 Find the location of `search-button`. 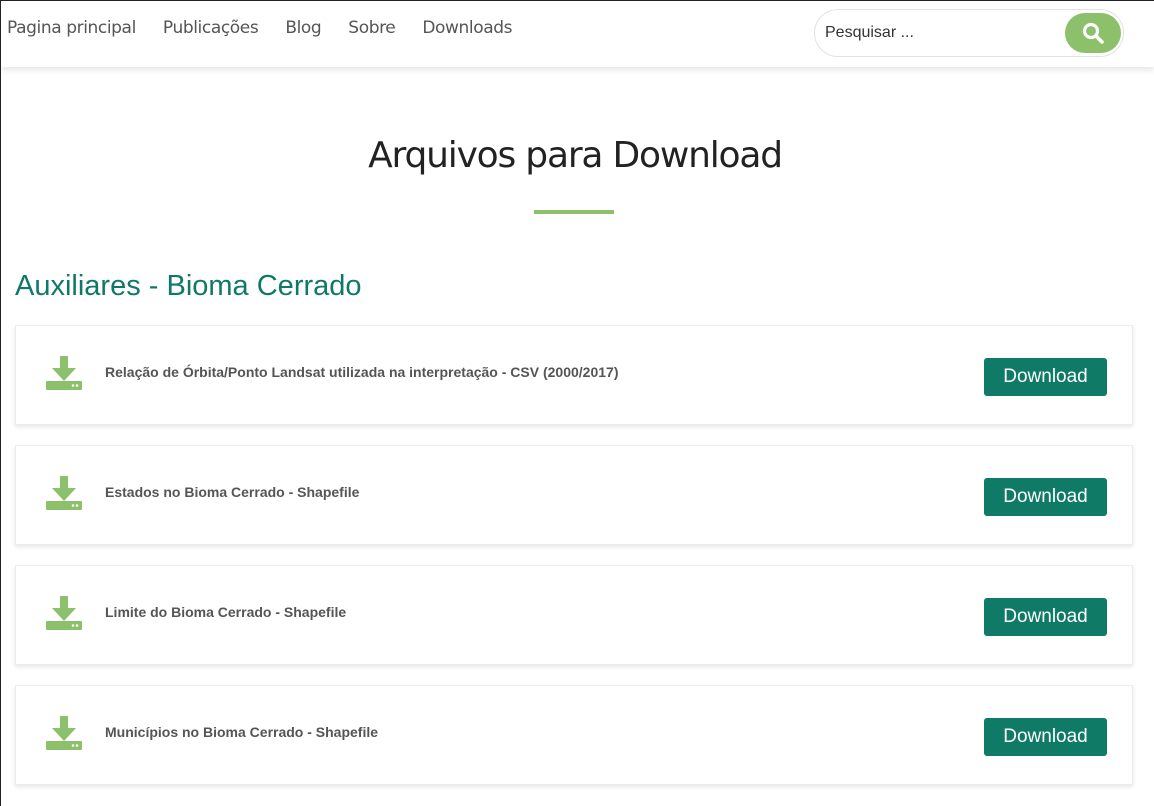

search-button is located at coordinates (1093, 33).